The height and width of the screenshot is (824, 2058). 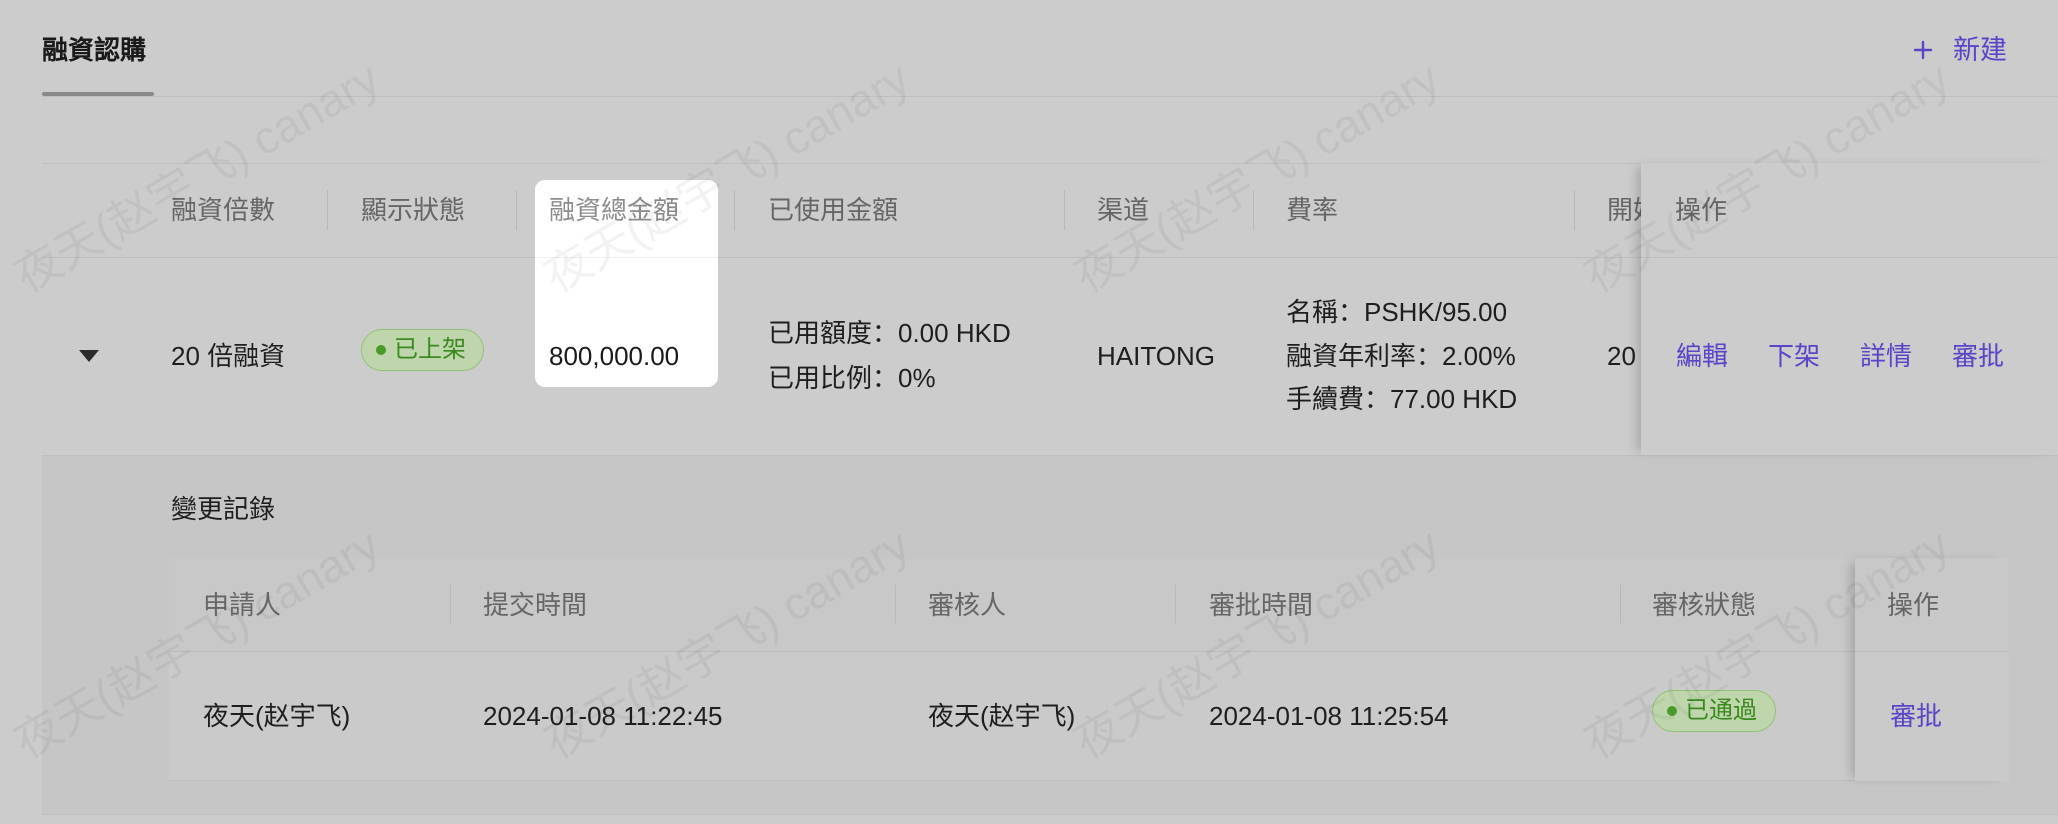 I want to click on tab-active-indicator, so click(x=98, y=94).